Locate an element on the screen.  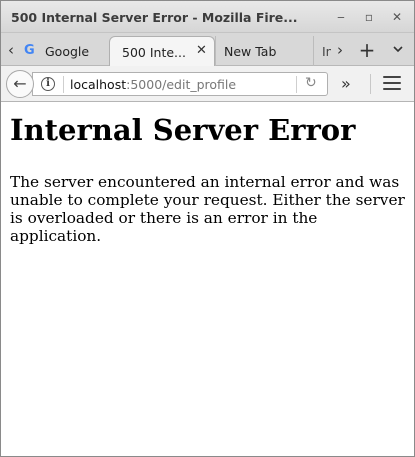
tab-active-error: 500 Inte... ✕ is located at coordinates (162, 51).